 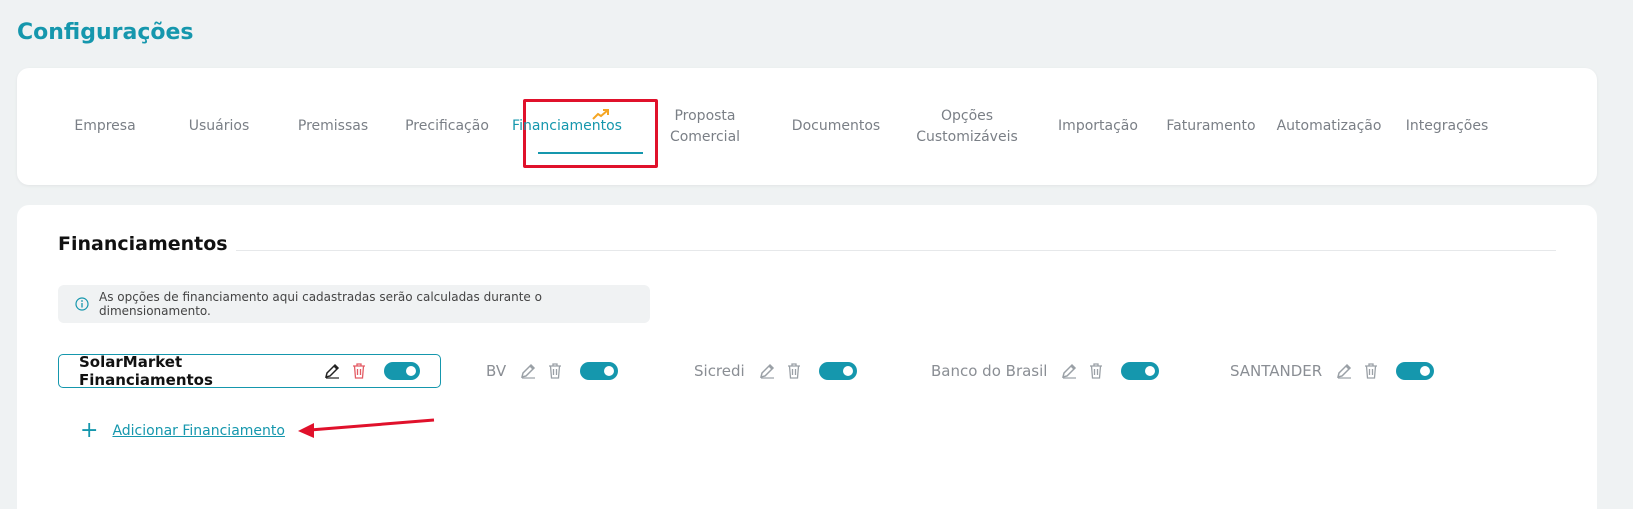 I want to click on financing-name: Sicredi, so click(x=719, y=371).